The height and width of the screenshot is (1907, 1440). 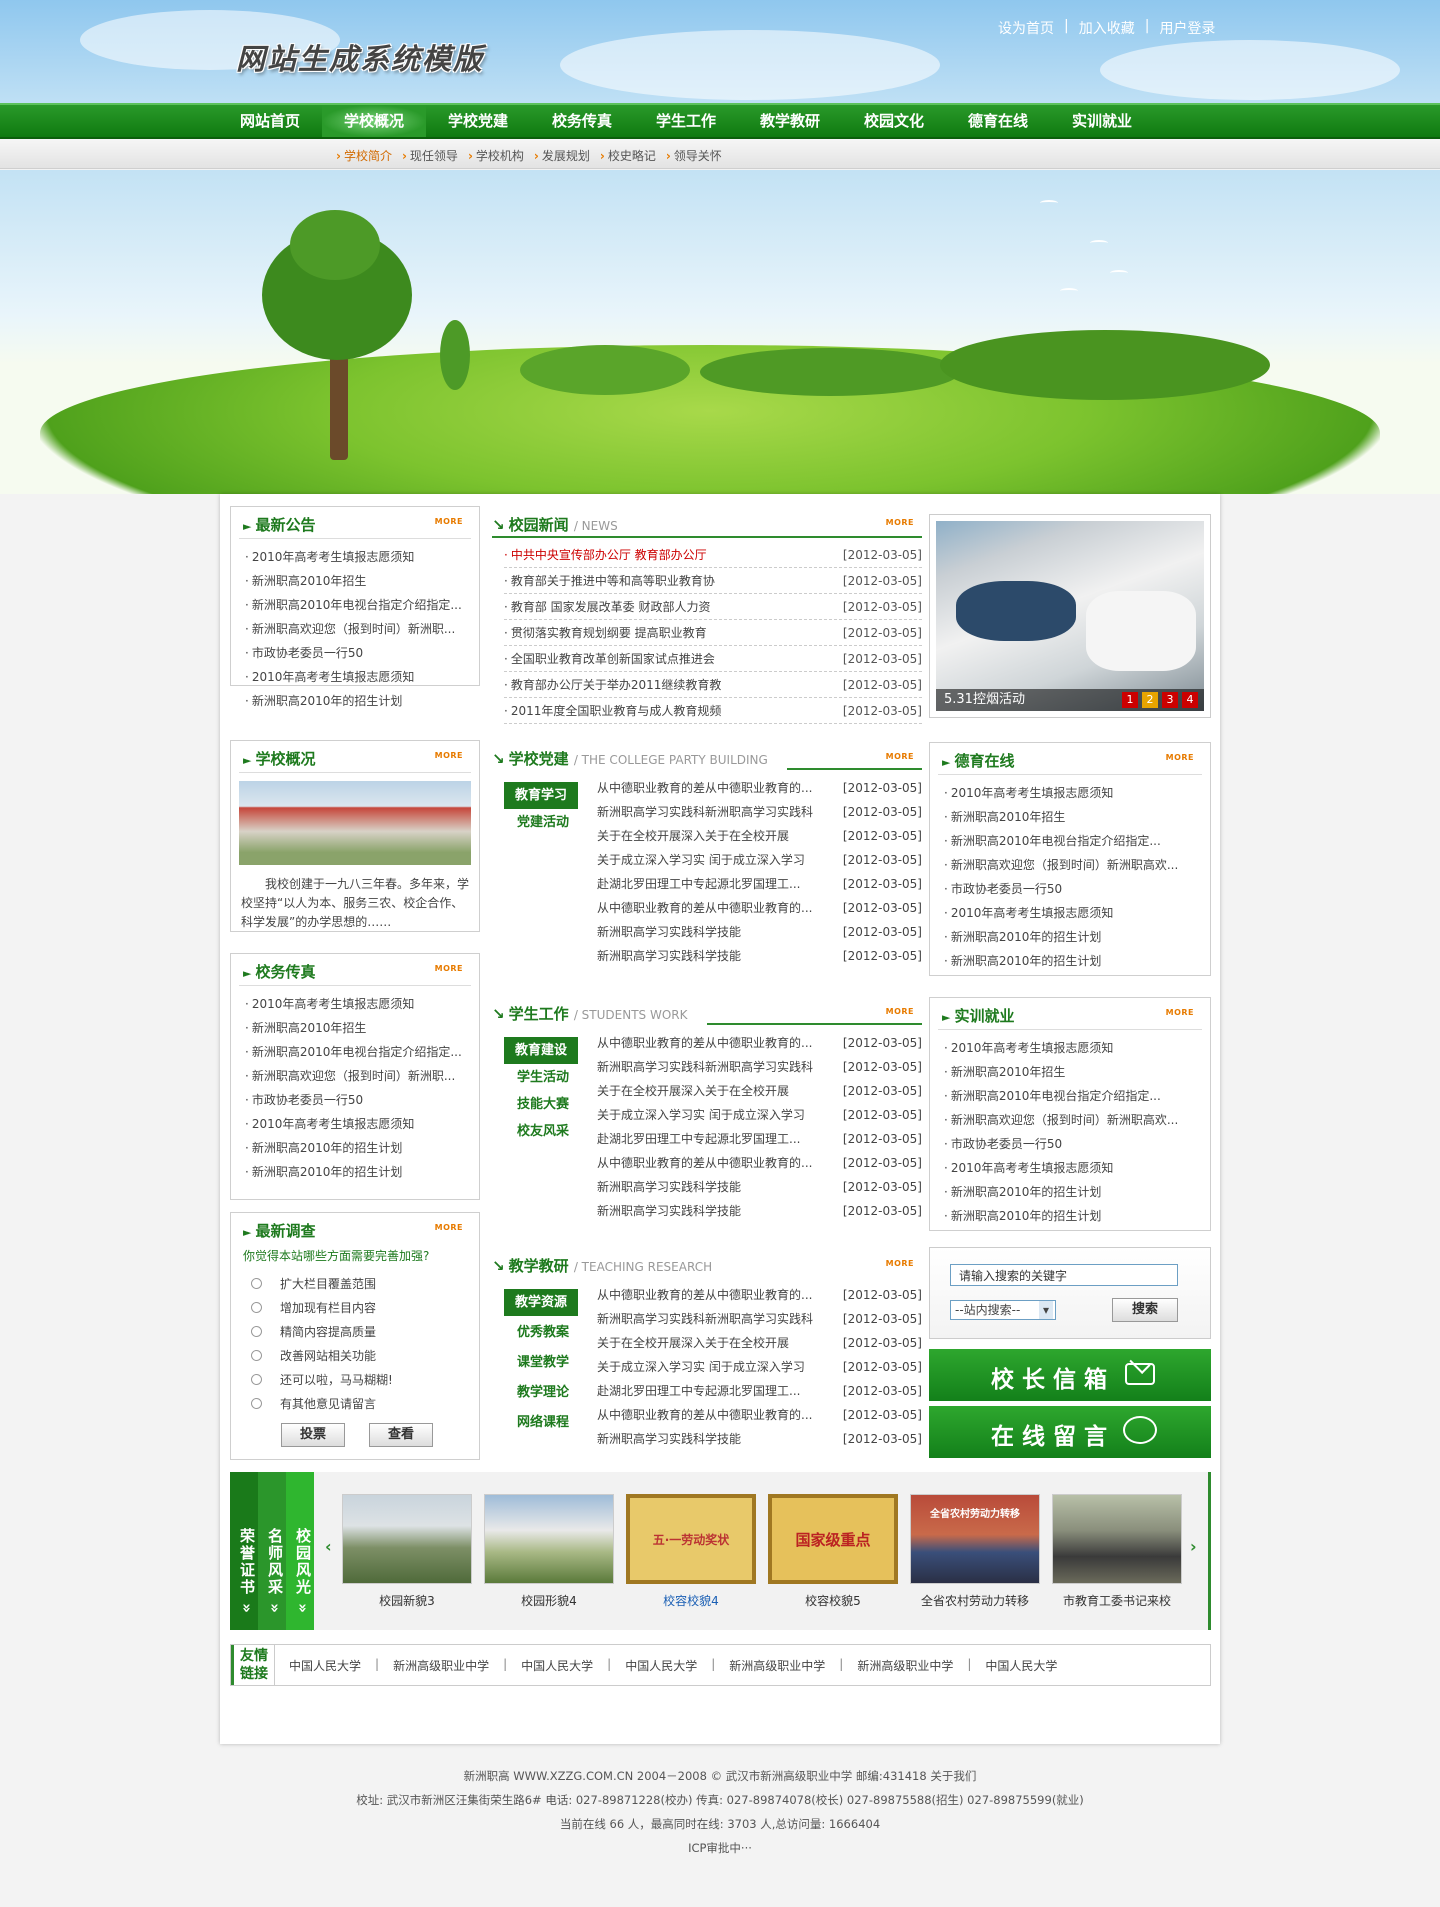 I want to click on view-results-button: 查看, so click(x=401, y=1435).